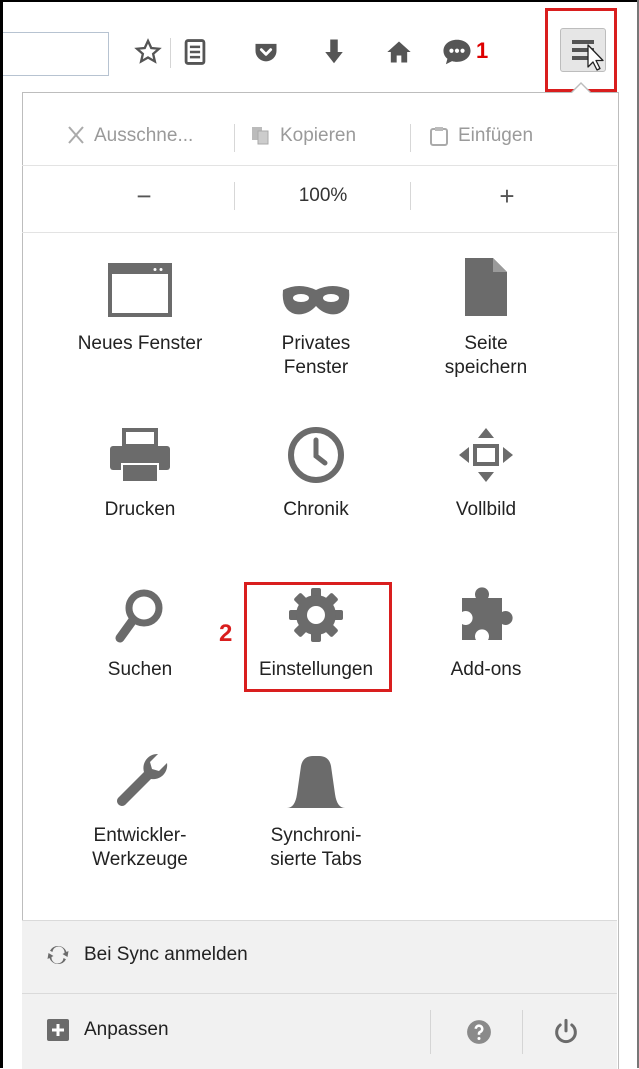 The height and width of the screenshot is (1069, 639). Describe the element at coordinates (316, 355) in the screenshot. I see `tile-label: Privates Fenster` at that location.